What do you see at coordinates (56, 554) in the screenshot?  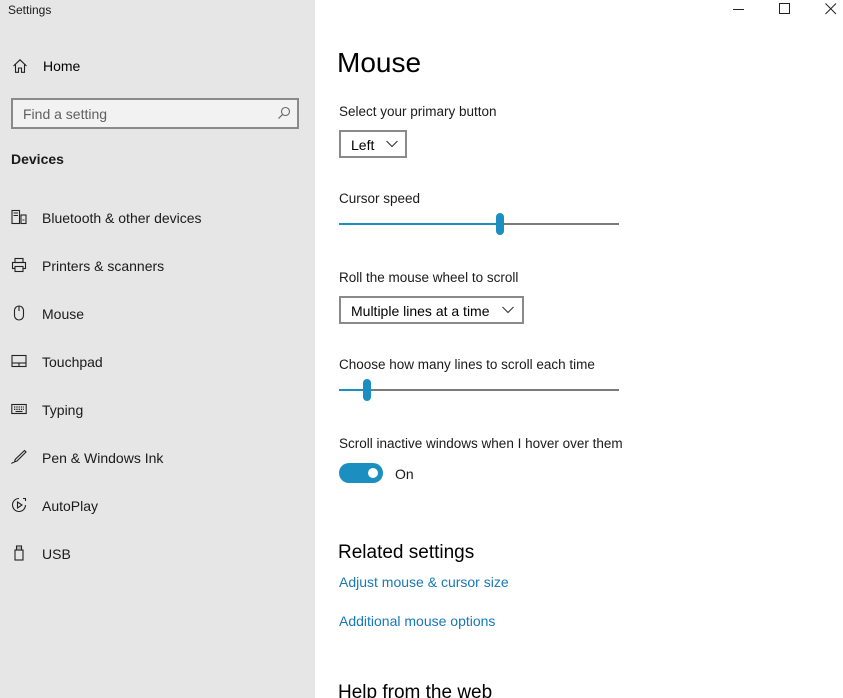 I see `sidebar-item-label: USB` at bounding box center [56, 554].